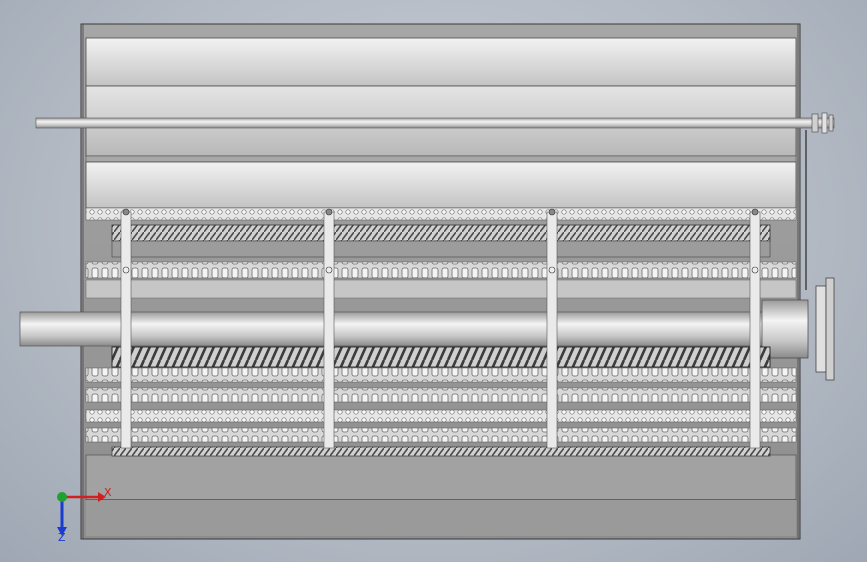 This screenshot has height=562, width=867. What do you see at coordinates (62, 537) in the screenshot?
I see `z-axis-label: Z` at bounding box center [62, 537].